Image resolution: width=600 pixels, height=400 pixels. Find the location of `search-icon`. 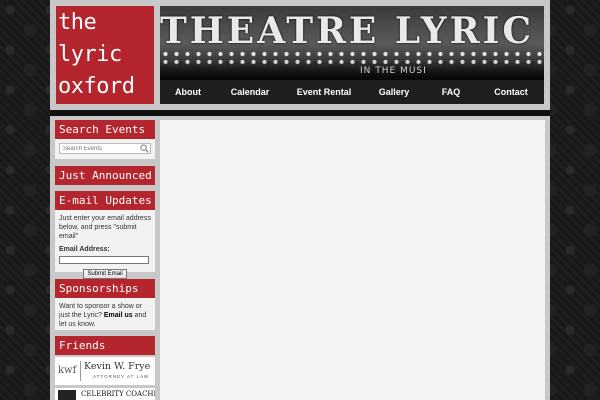

search-icon is located at coordinates (144, 148).